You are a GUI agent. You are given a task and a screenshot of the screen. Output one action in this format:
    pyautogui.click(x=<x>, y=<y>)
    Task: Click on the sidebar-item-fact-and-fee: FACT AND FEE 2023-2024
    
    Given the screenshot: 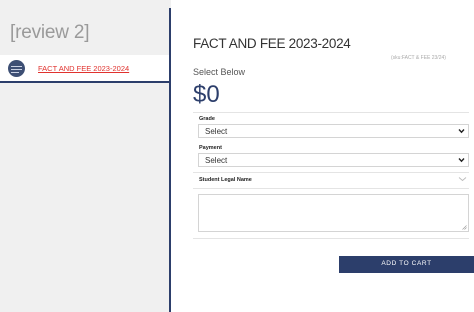 What is the action you would take?
    pyautogui.click(x=84, y=69)
    